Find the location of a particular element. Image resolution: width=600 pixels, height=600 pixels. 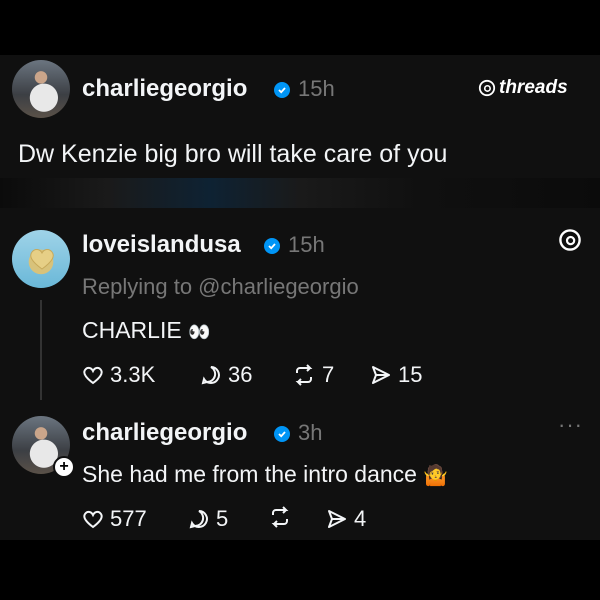

share-count: 4 is located at coordinates (360, 518).